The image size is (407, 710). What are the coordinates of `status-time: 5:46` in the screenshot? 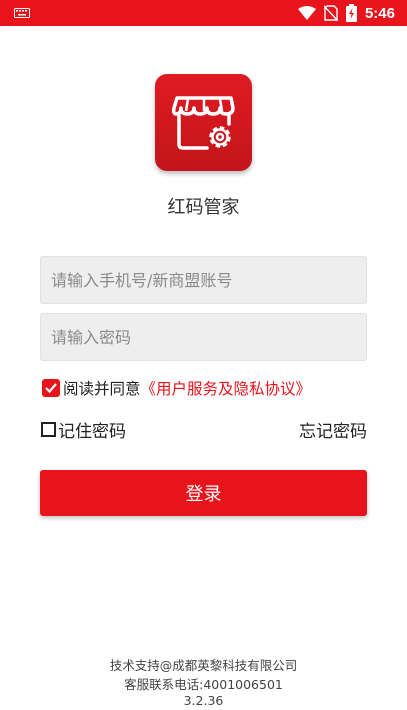 It's located at (379, 13).